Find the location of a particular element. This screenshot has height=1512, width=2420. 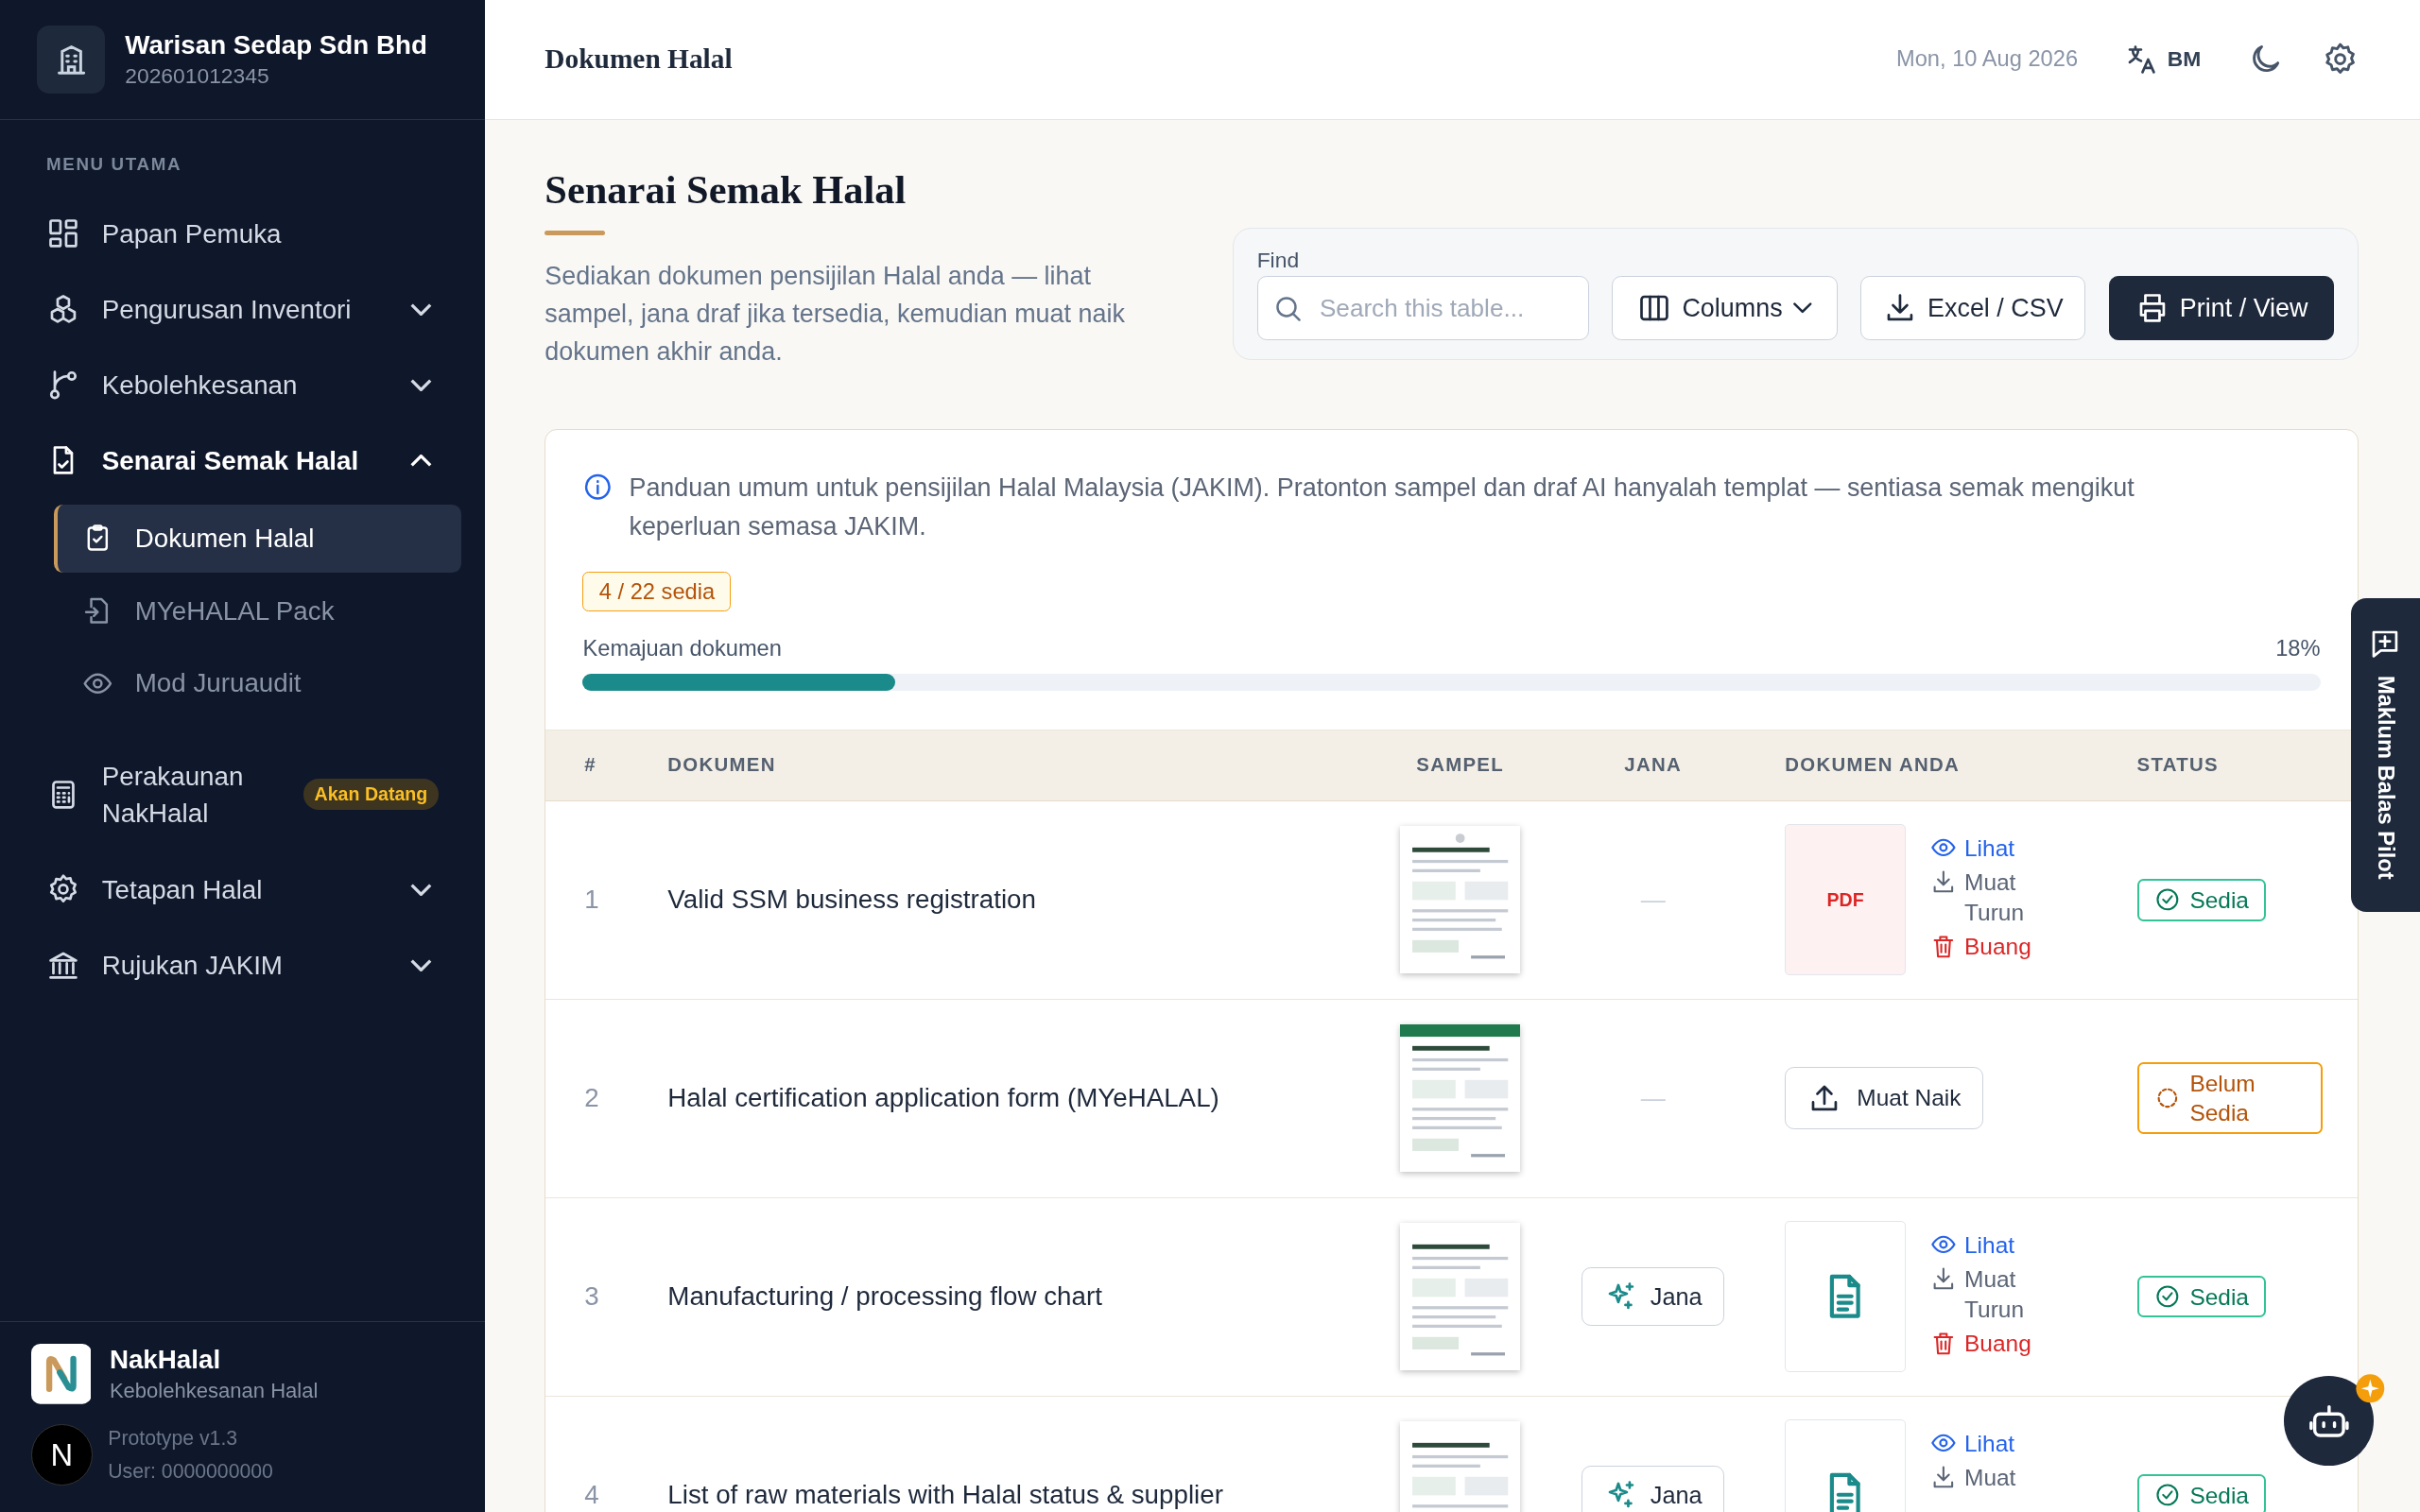

row-number: 2 is located at coordinates (592, 1098).